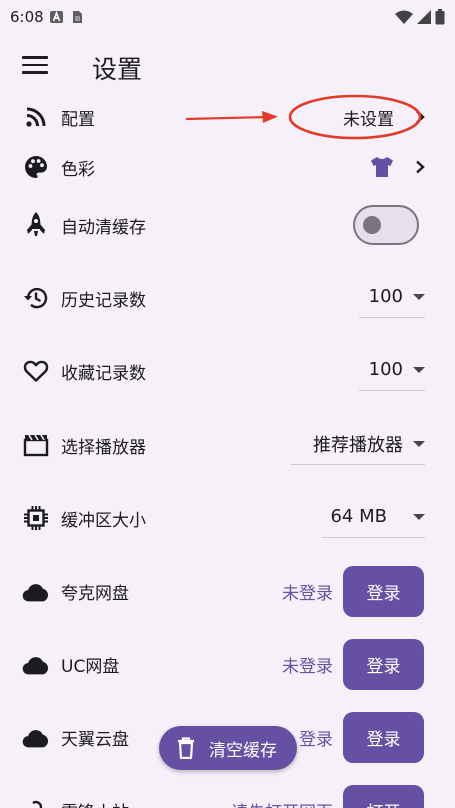 The width and height of the screenshot is (455, 808). Describe the element at coordinates (227, 591) in the screenshot. I see `setting-row-quark-drive: 夸克网盘 未登录 登录` at that location.